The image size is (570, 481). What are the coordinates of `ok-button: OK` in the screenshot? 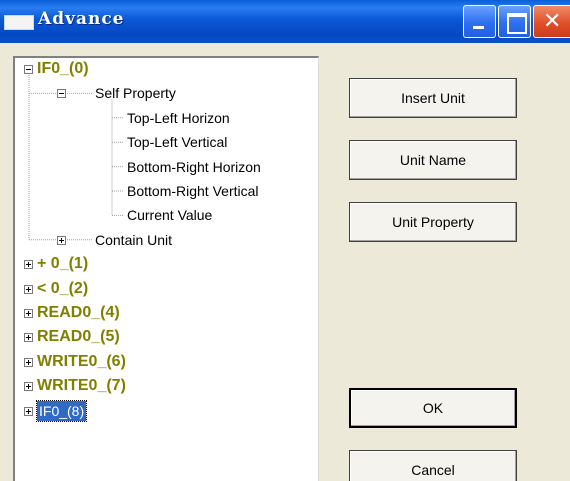 It's located at (433, 408).